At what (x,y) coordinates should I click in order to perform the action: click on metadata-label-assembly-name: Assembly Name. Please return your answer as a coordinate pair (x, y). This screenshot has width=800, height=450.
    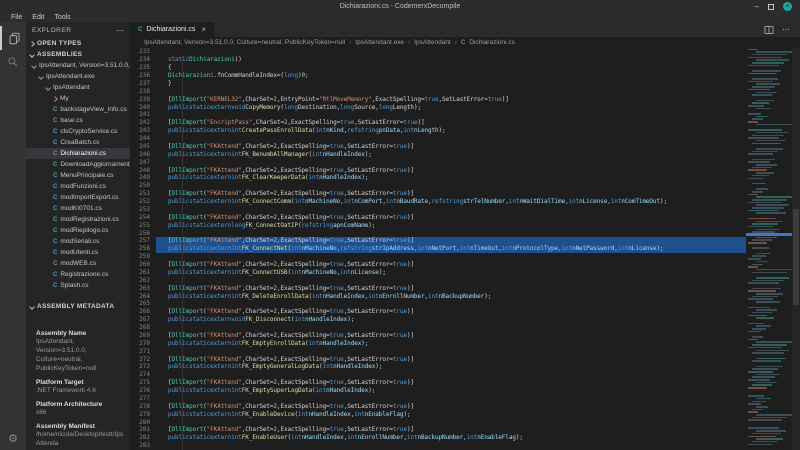
    Looking at the image, I should click on (61, 333).